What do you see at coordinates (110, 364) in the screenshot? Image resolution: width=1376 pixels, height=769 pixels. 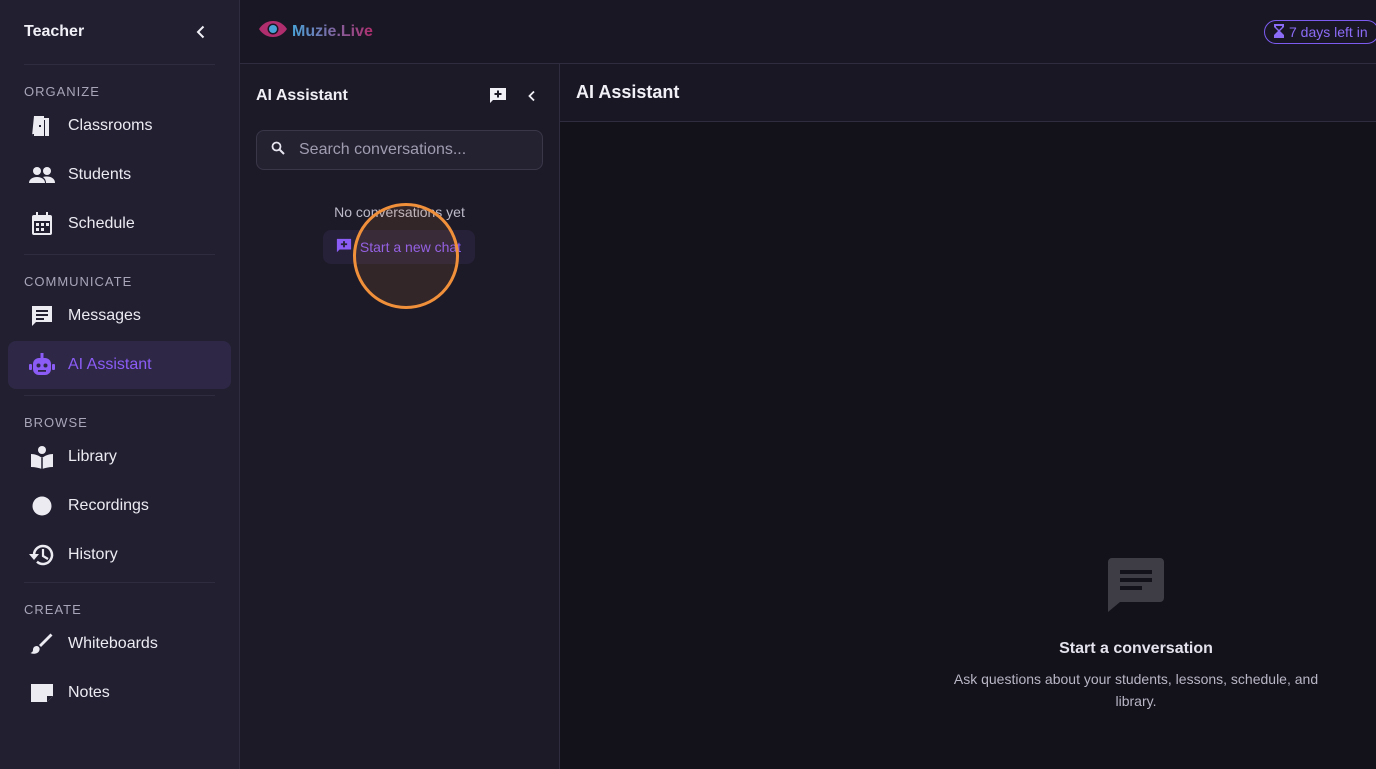 I see `sidebar-item-label: AI Assistant` at bounding box center [110, 364].